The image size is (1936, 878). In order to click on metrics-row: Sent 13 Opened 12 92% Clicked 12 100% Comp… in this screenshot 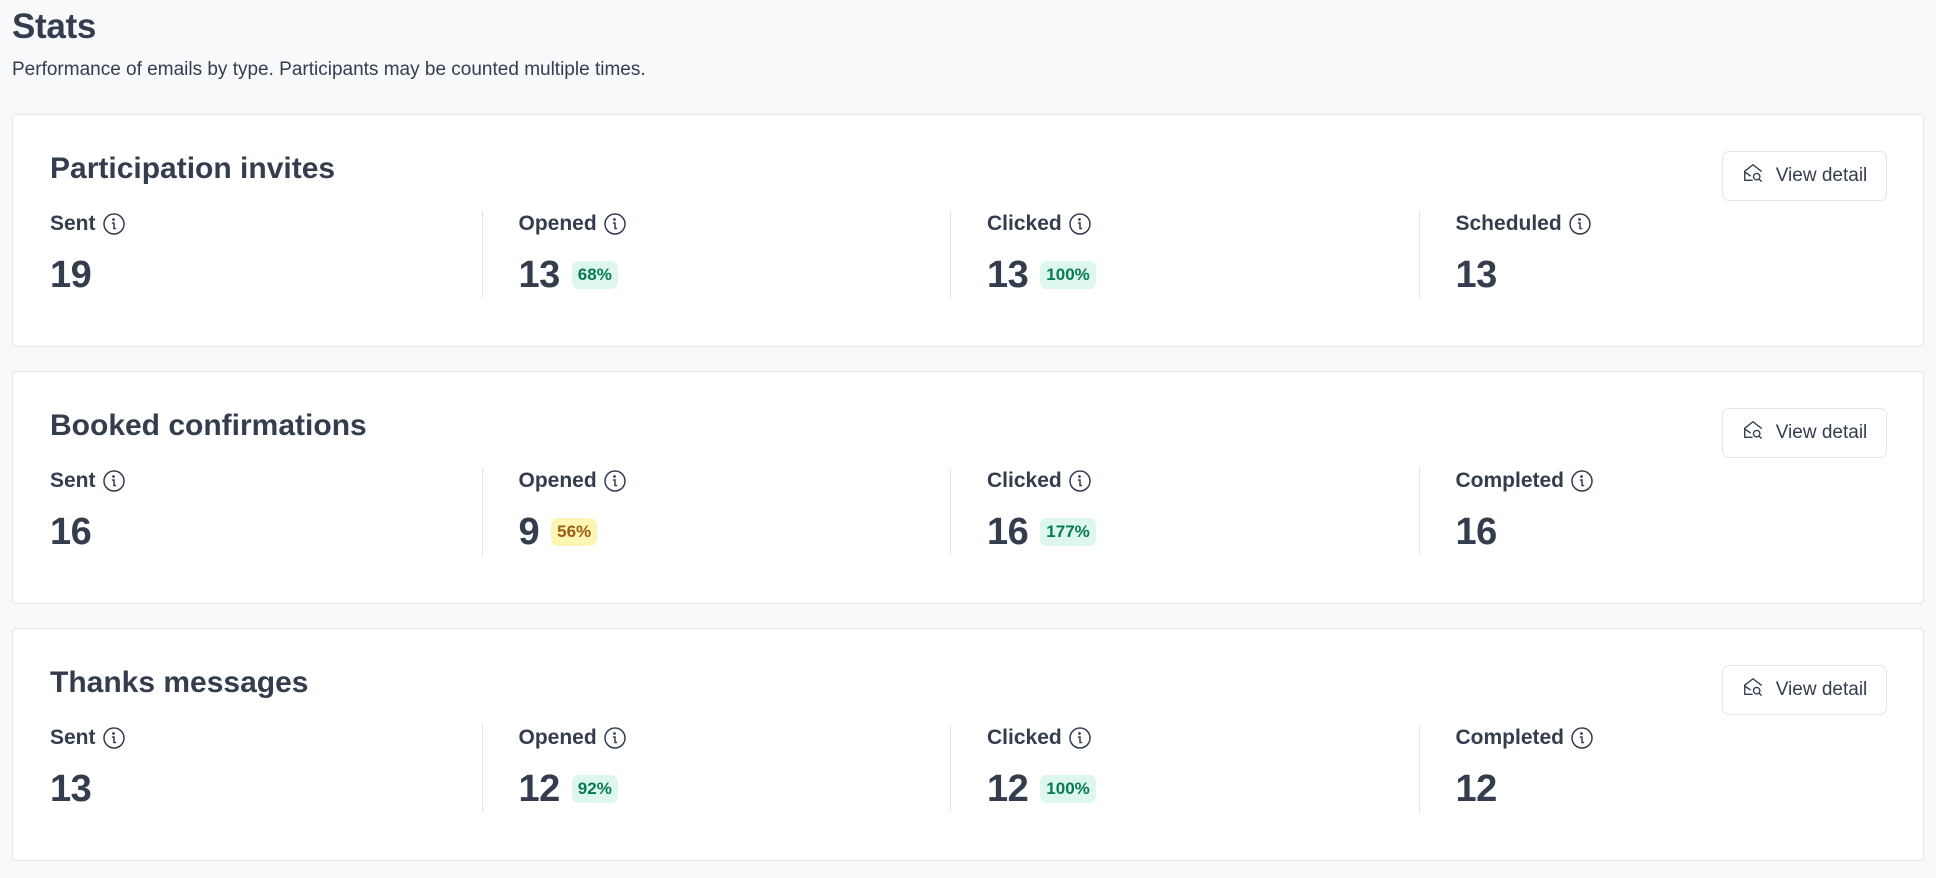, I will do `click(968, 768)`.